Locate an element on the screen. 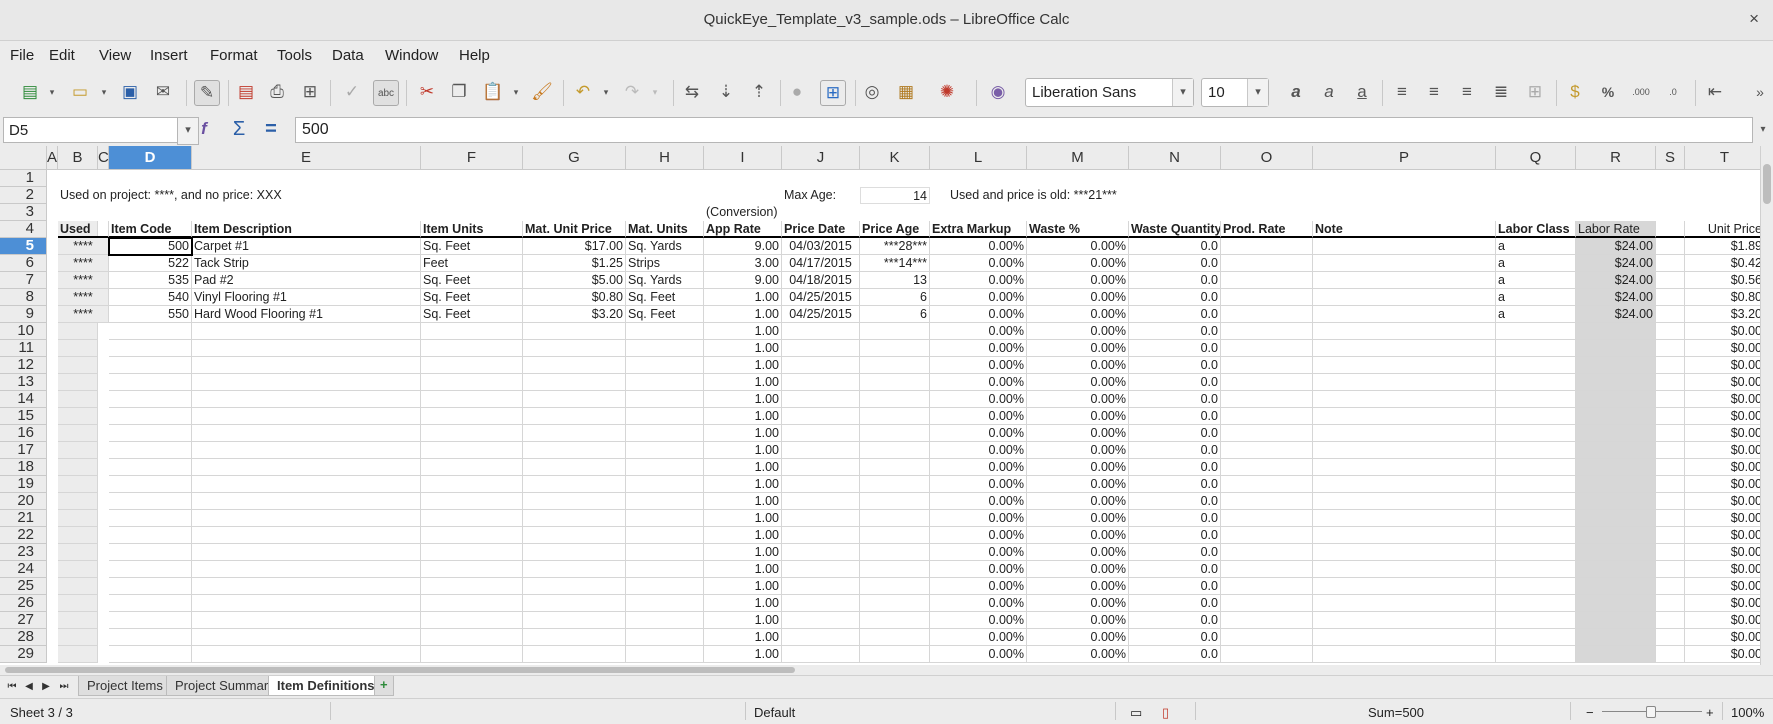 The height and width of the screenshot is (724, 1773). menu-file: File is located at coordinates (22, 55).